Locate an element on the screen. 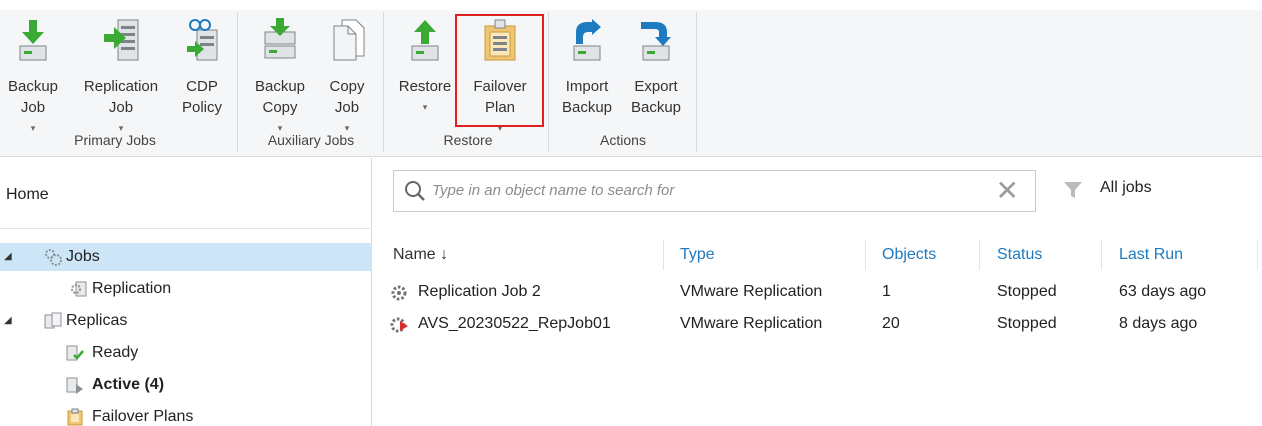  jobs-gear-icon is located at coordinates (53, 257).